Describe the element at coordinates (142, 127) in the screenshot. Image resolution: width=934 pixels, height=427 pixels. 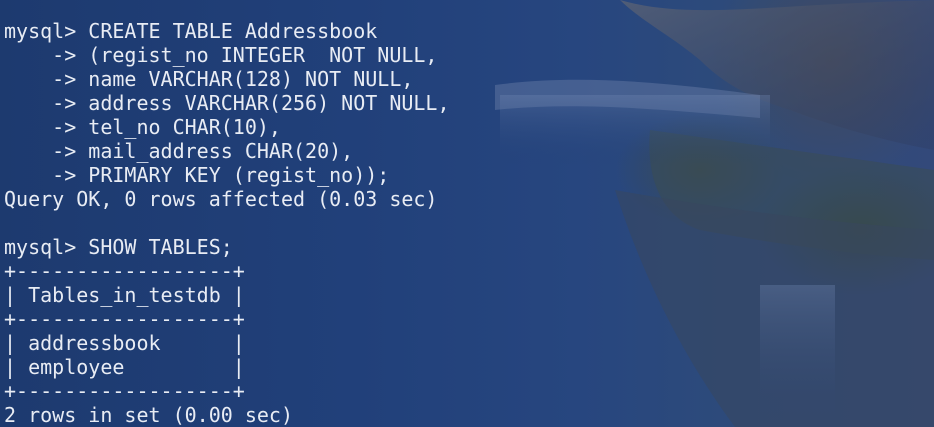
I see `terminal-line: -> tel_no CHAR(10),` at that location.